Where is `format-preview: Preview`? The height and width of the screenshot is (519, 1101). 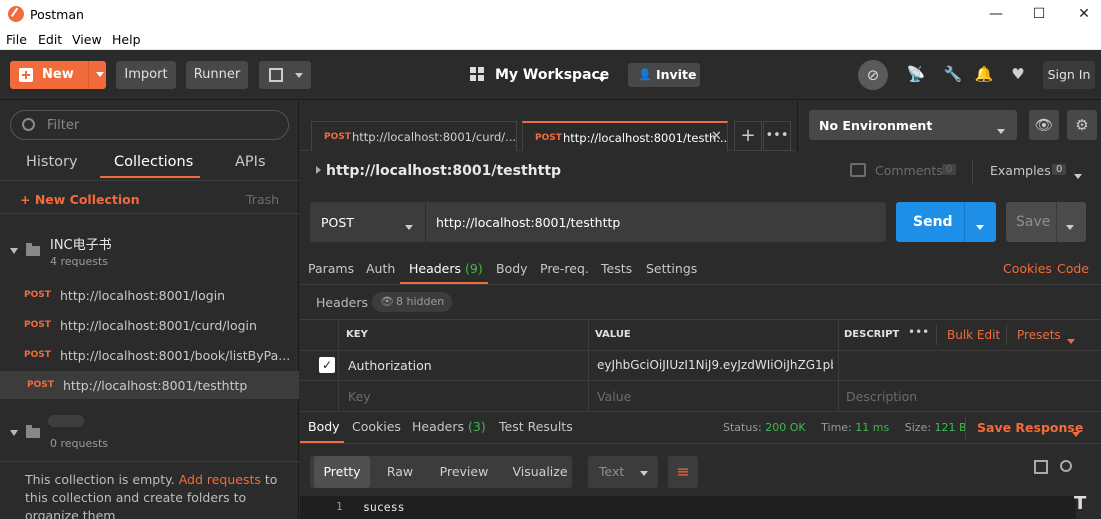
format-preview: Preview is located at coordinates (464, 472).